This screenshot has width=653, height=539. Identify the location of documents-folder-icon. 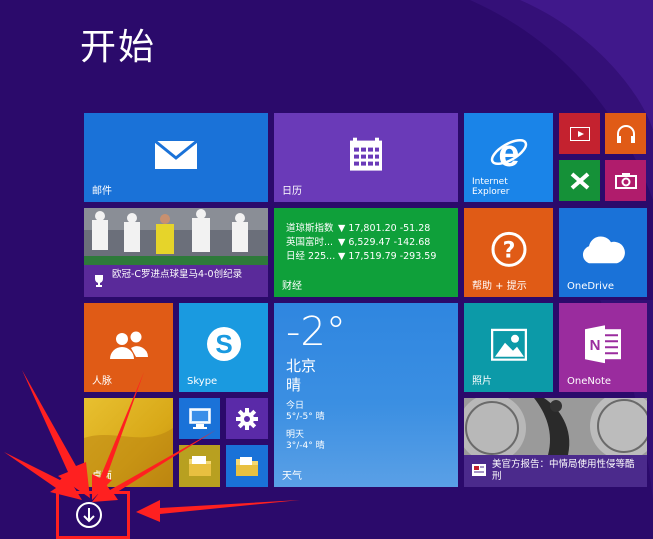
(247, 466).